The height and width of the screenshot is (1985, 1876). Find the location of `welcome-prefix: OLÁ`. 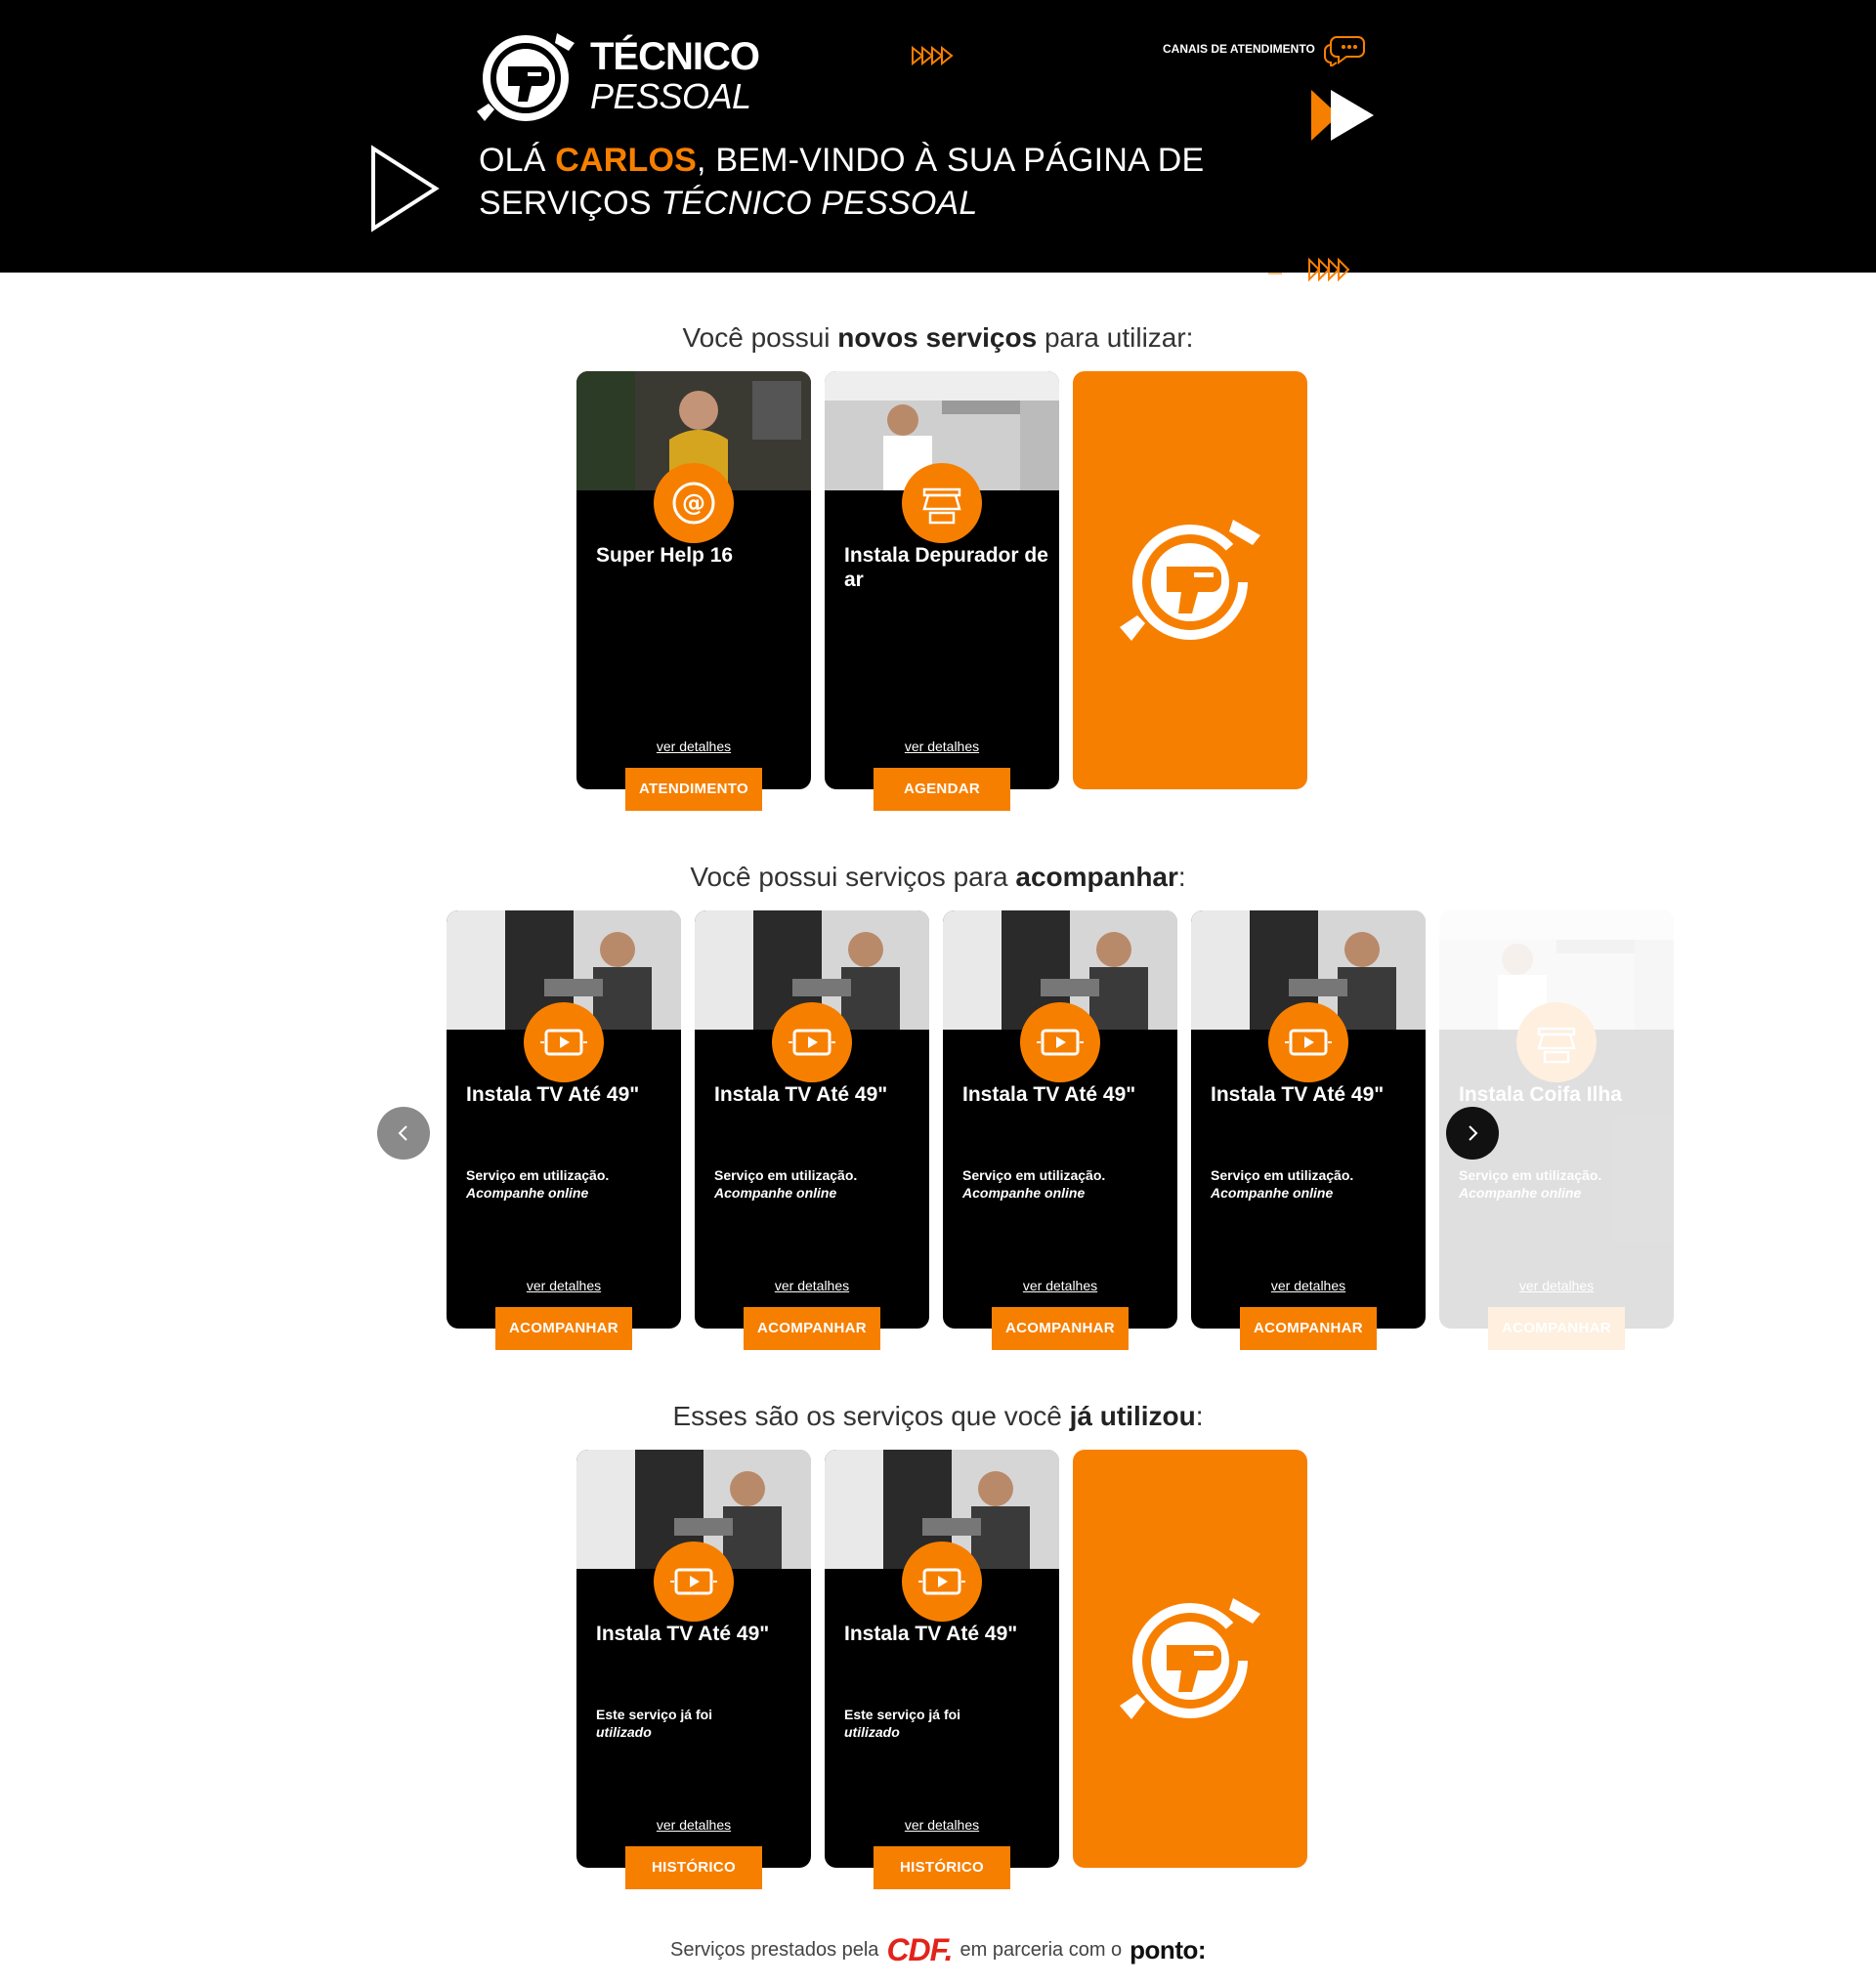

welcome-prefix: OLÁ is located at coordinates (517, 161).